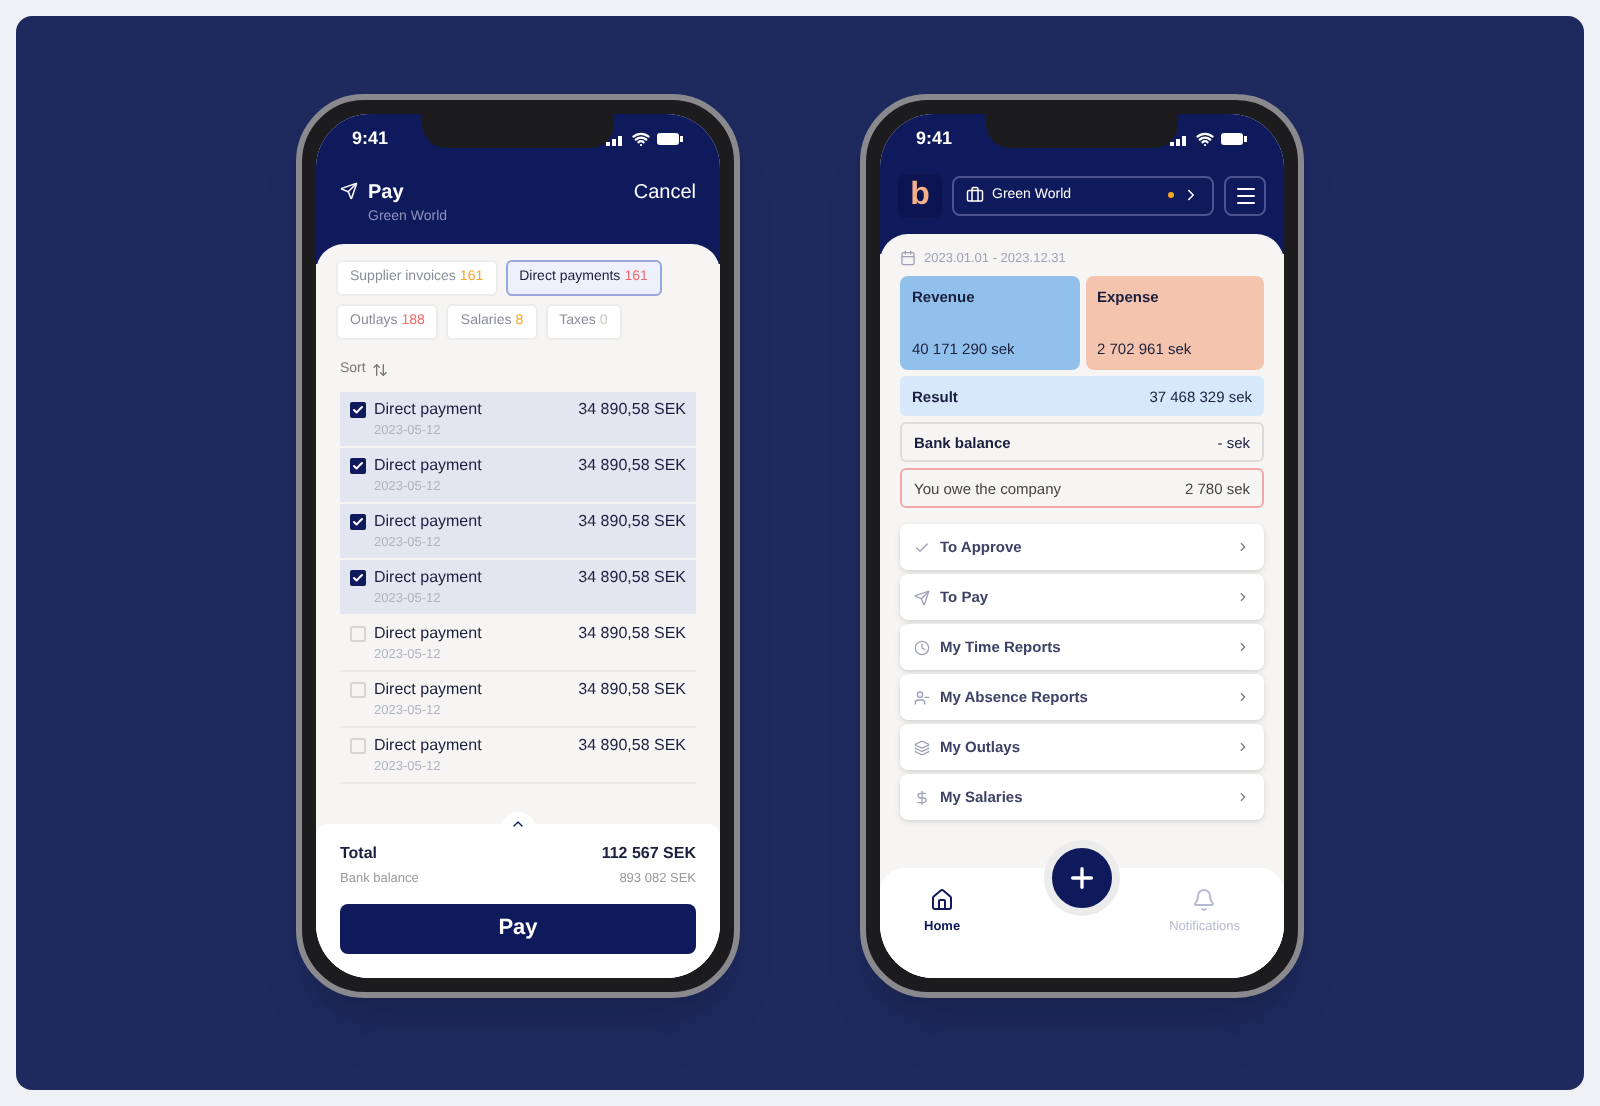  What do you see at coordinates (518, 928) in the screenshot?
I see `pay-button: Pay` at bounding box center [518, 928].